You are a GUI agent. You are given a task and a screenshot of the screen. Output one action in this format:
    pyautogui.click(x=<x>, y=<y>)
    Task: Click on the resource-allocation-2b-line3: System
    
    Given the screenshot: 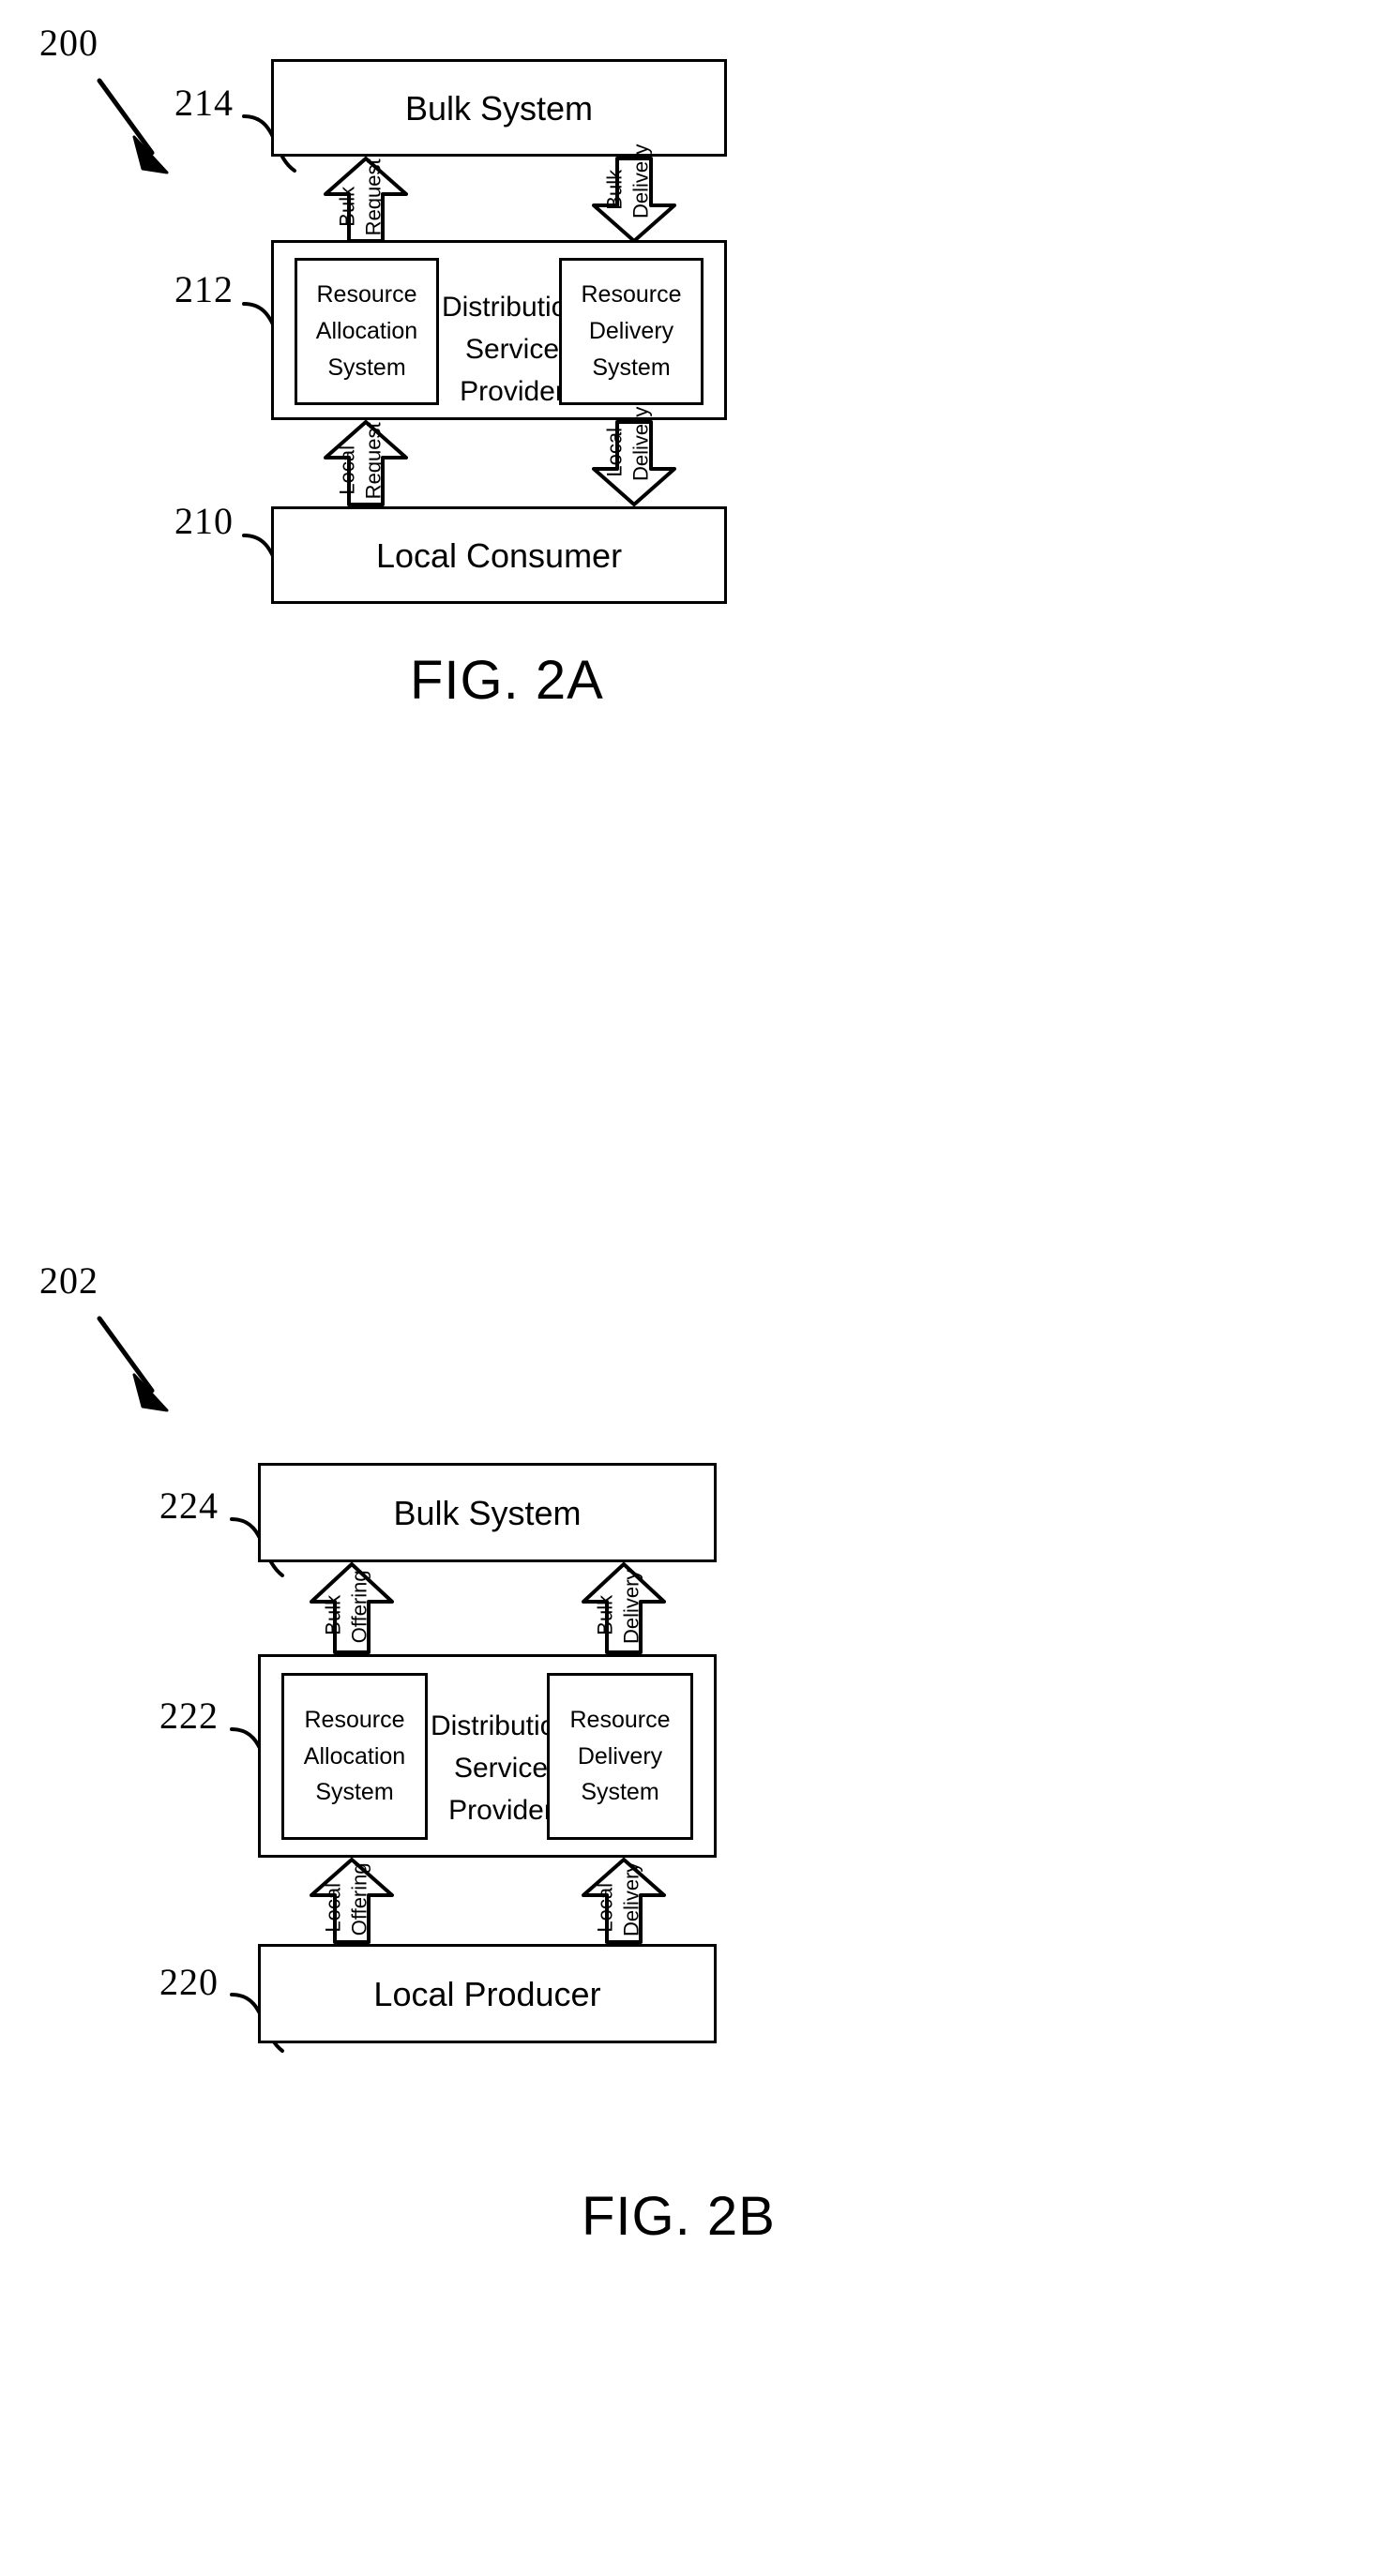 What is the action you would take?
    pyautogui.click(x=354, y=1792)
    